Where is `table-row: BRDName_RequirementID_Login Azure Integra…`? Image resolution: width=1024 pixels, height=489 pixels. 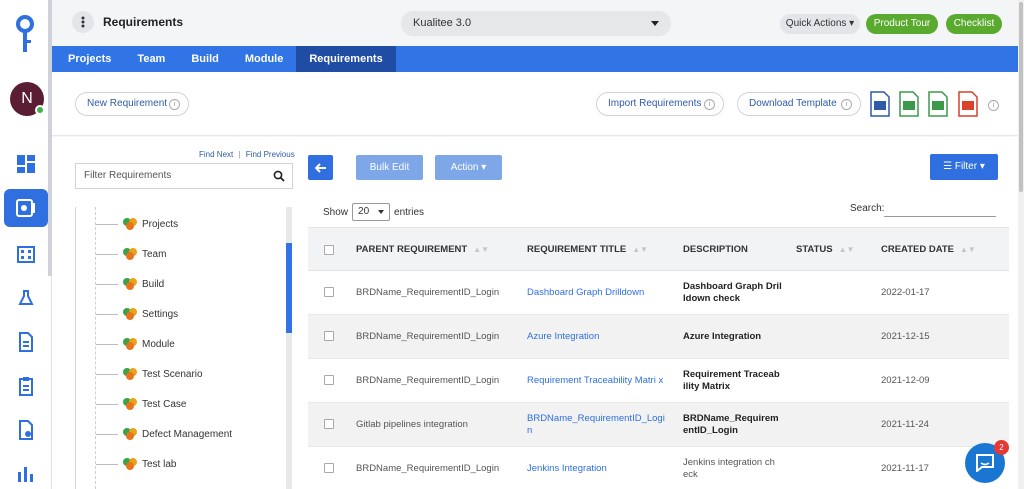
table-row: BRDName_RequirementID_Login Azure Integra… is located at coordinates (658, 337).